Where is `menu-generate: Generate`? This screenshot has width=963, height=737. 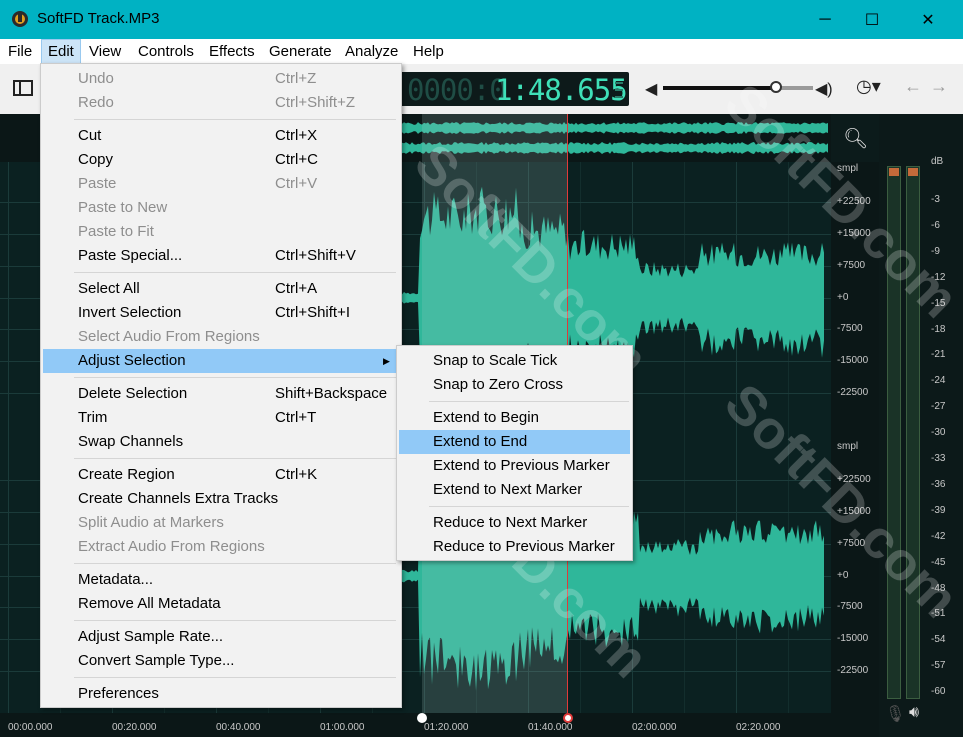 menu-generate: Generate is located at coordinates (300, 51).